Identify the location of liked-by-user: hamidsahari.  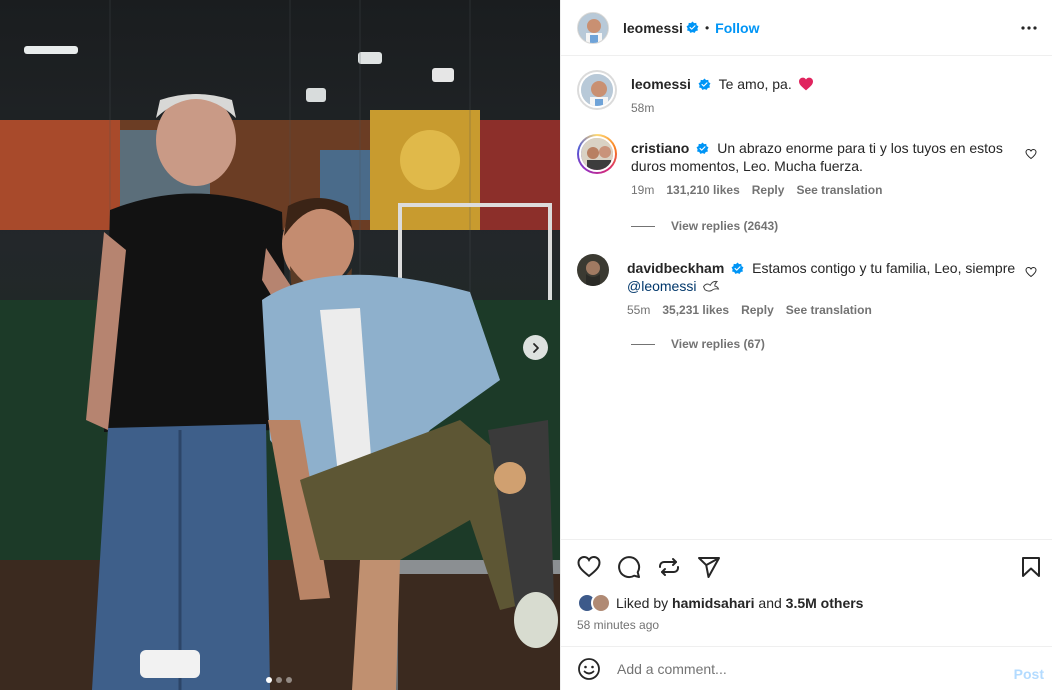
(713, 603).